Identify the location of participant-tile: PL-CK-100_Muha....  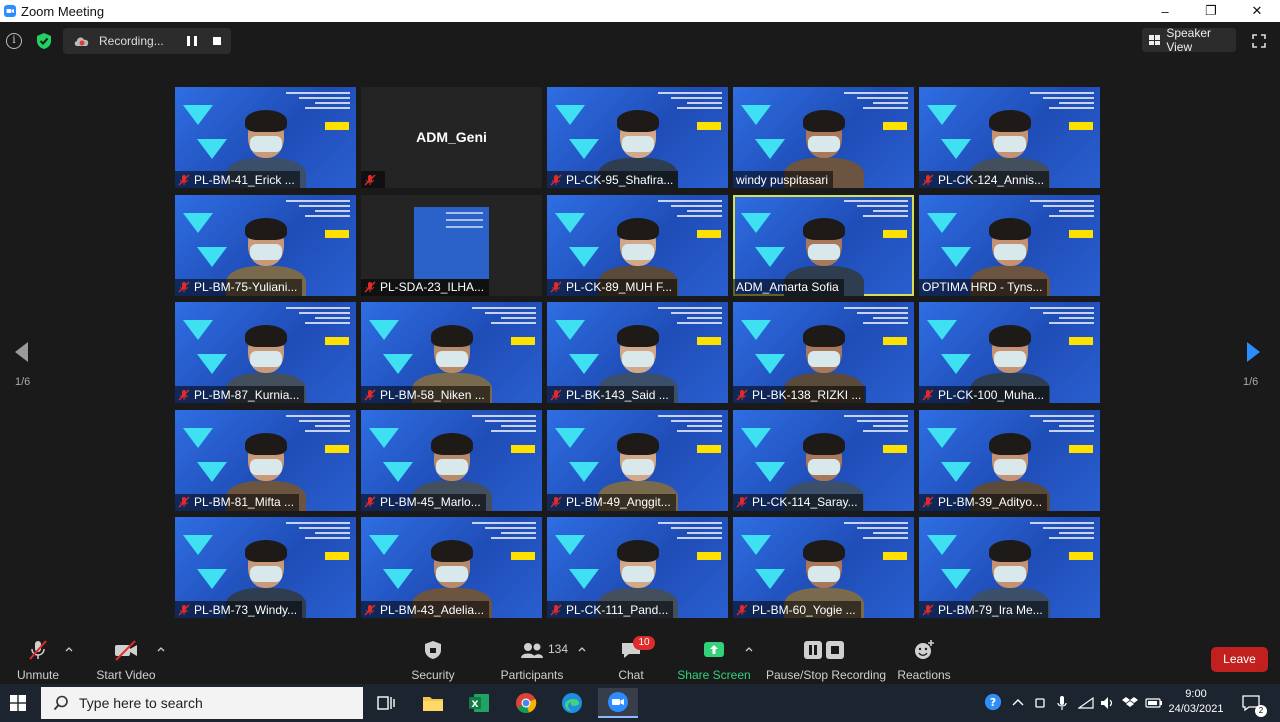
(1009, 352).